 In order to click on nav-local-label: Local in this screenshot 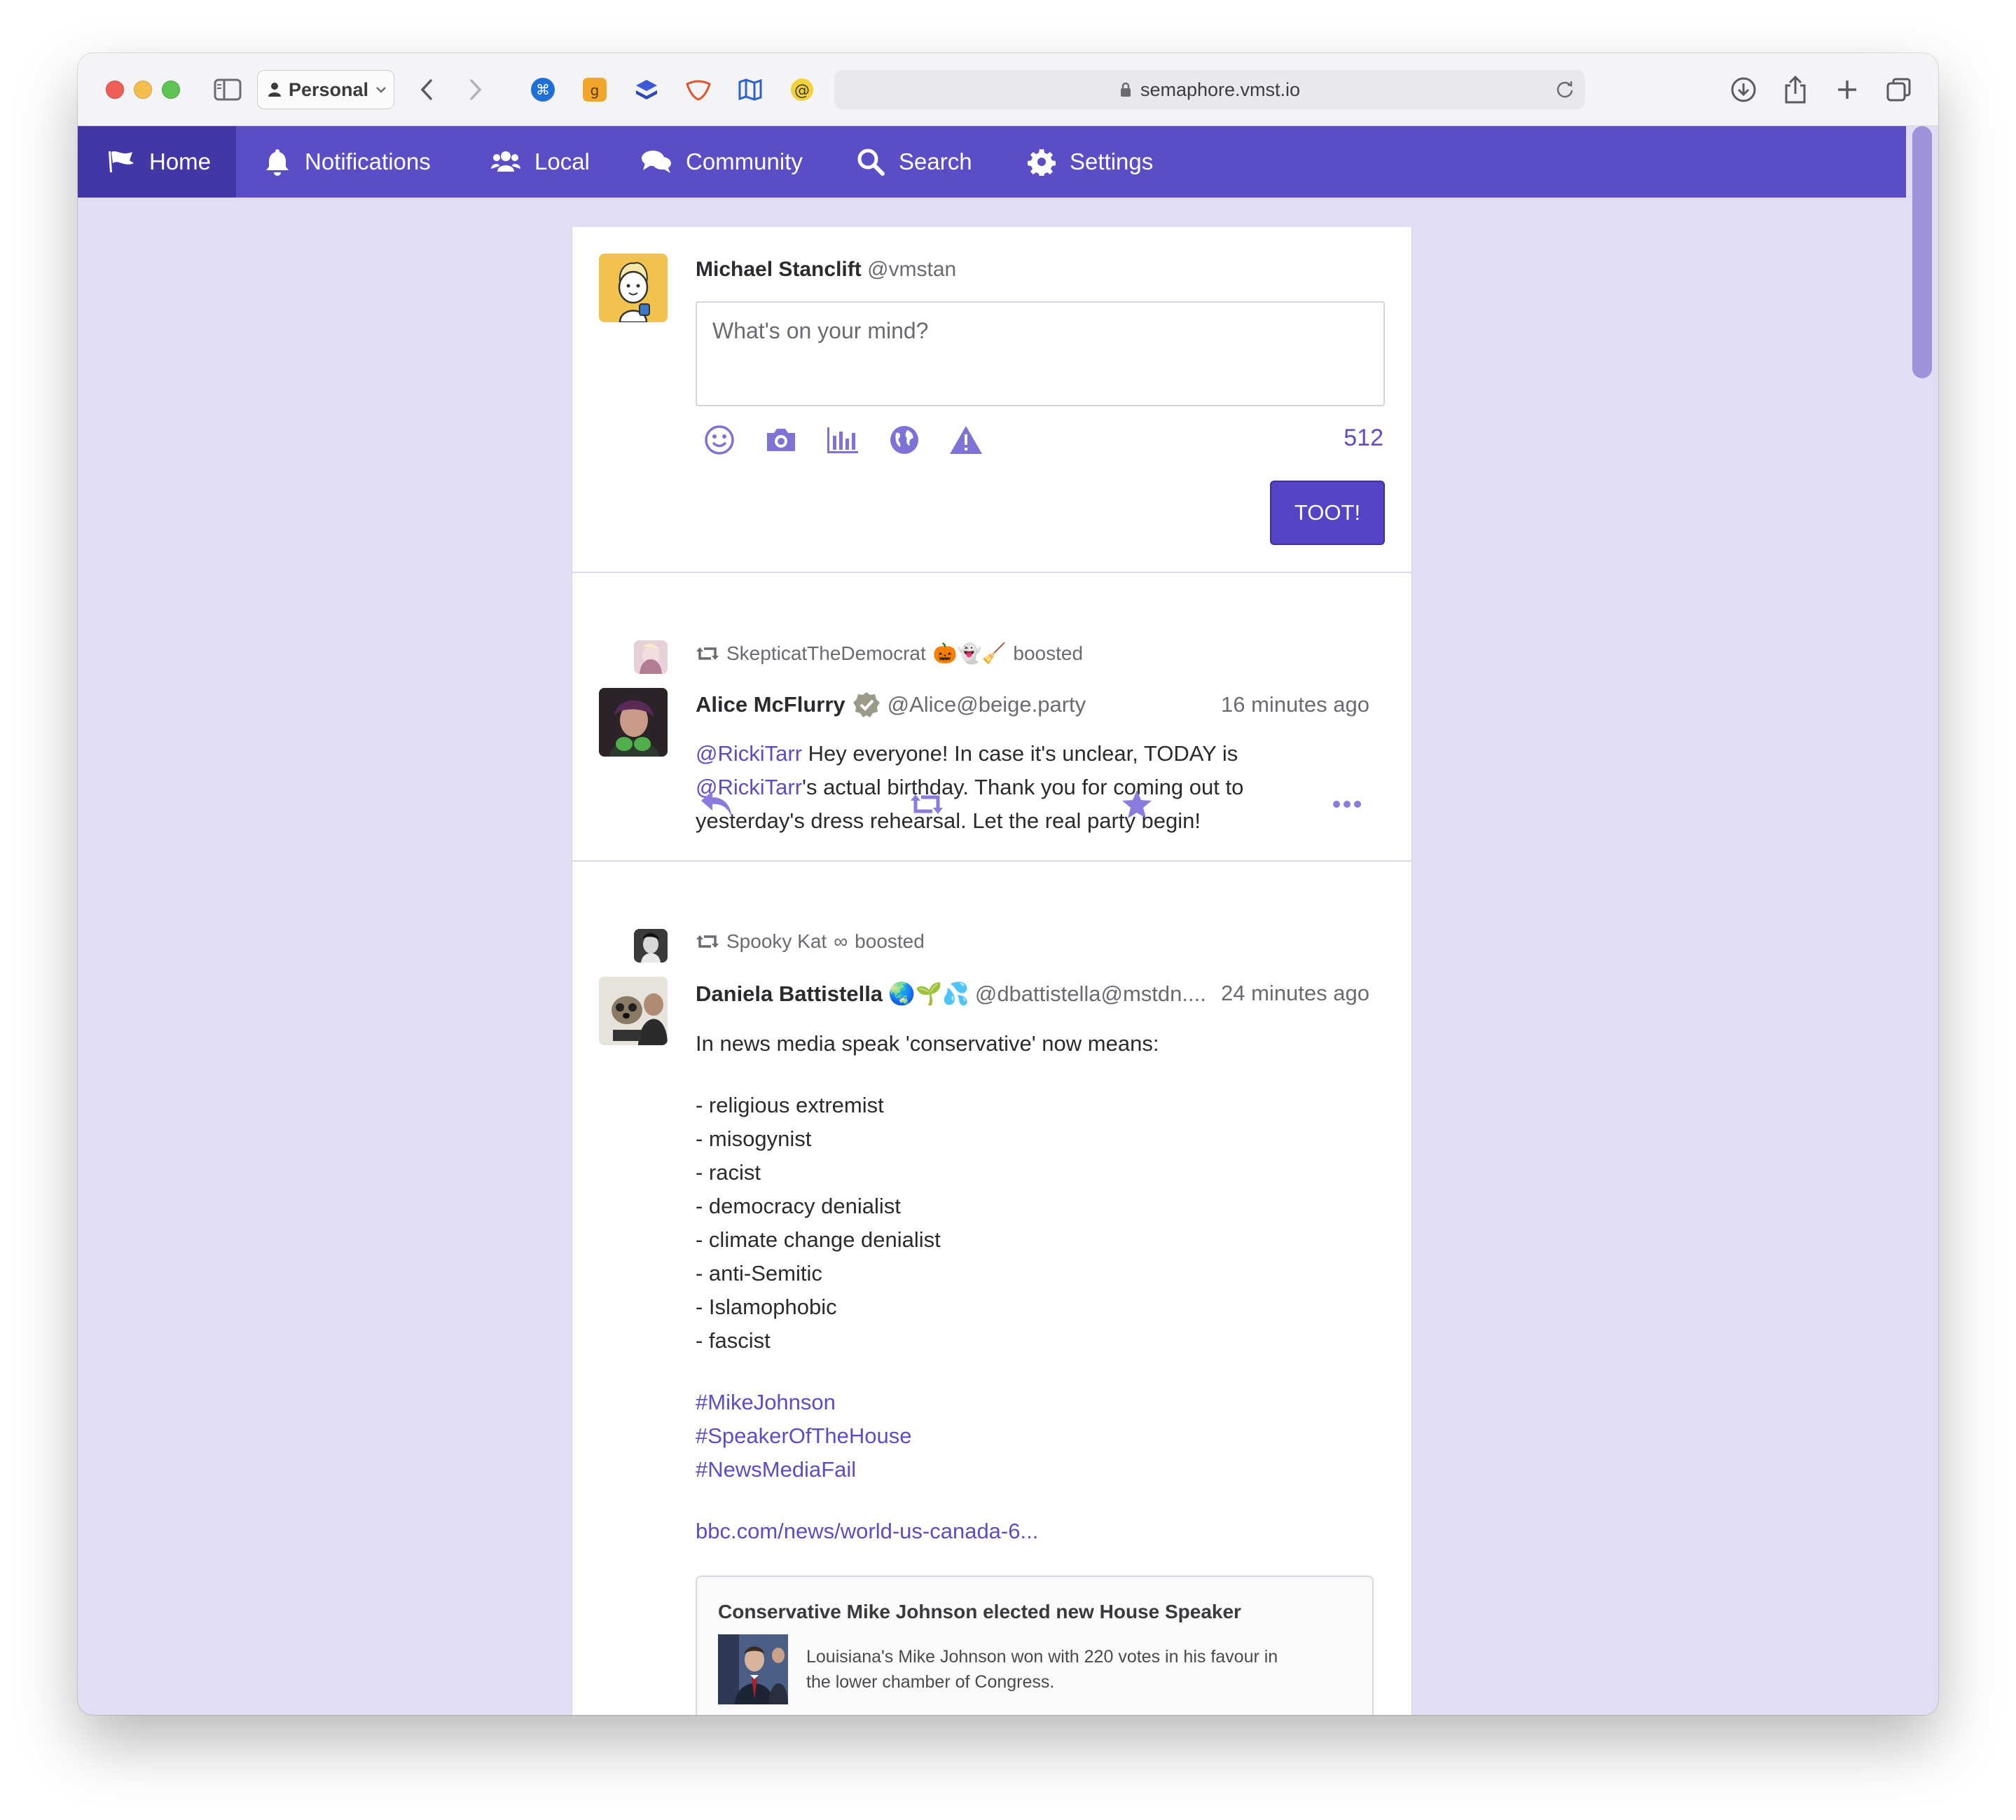, I will do `click(562, 161)`.